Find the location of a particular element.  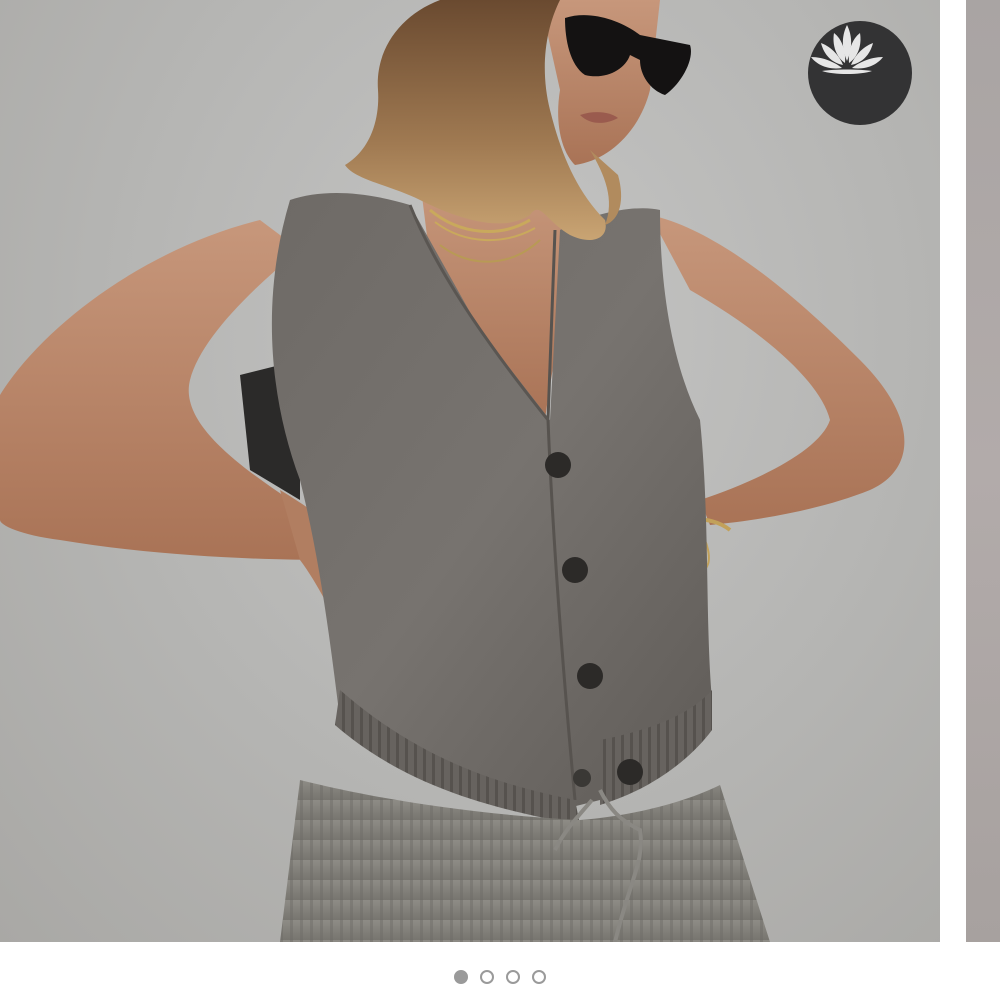

product-photo-next-peek is located at coordinates (983, 471).